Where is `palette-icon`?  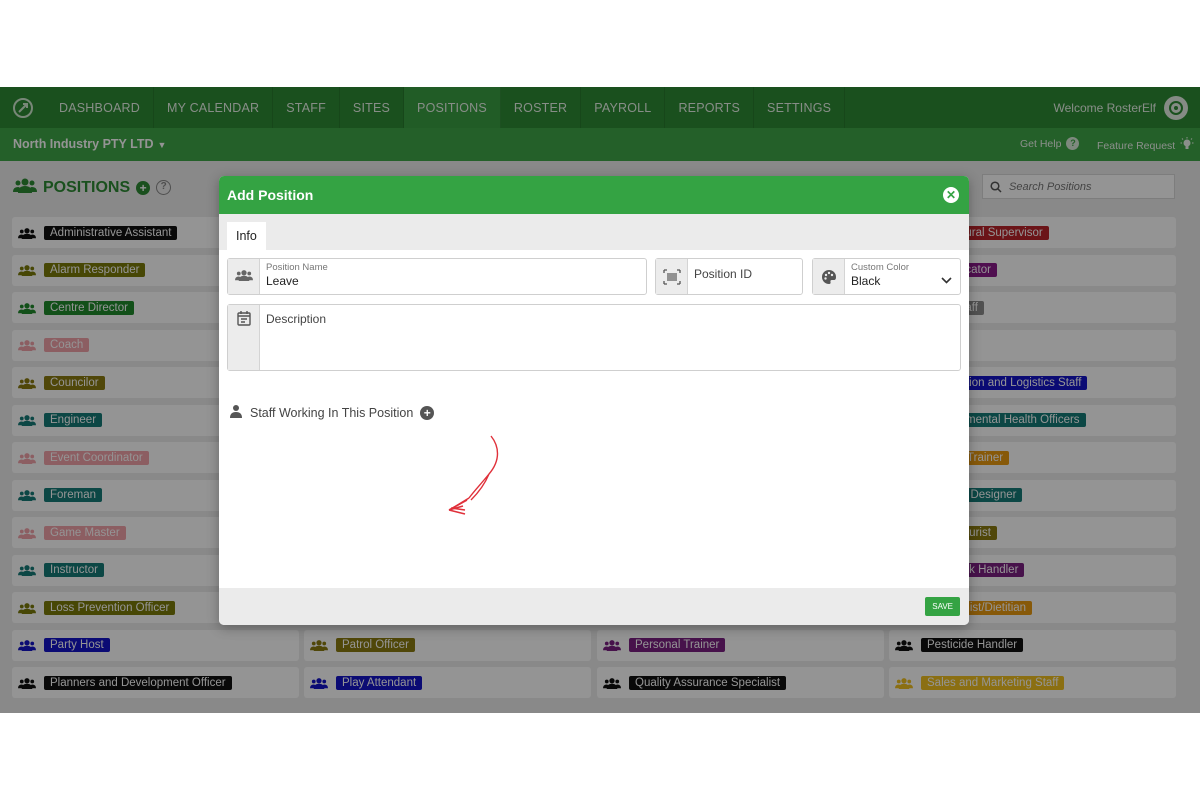
palette-icon is located at coordinates (829, 276).